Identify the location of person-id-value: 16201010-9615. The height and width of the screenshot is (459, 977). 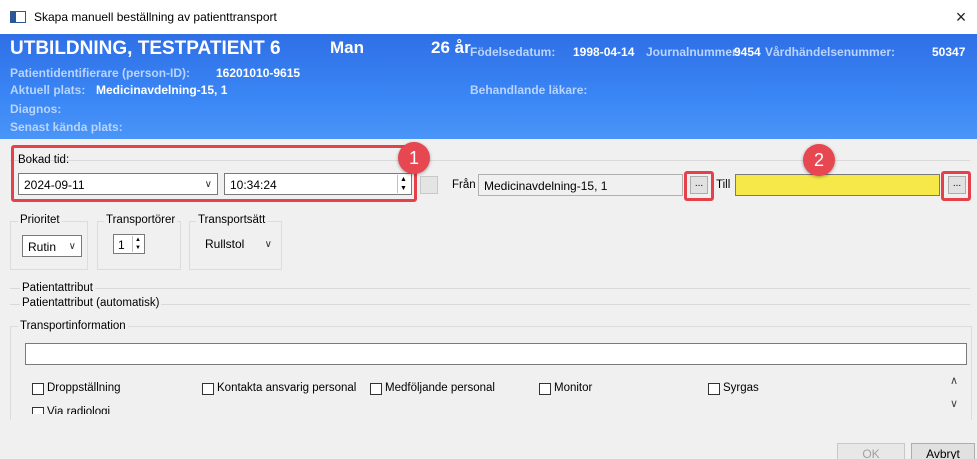
(258, 73).